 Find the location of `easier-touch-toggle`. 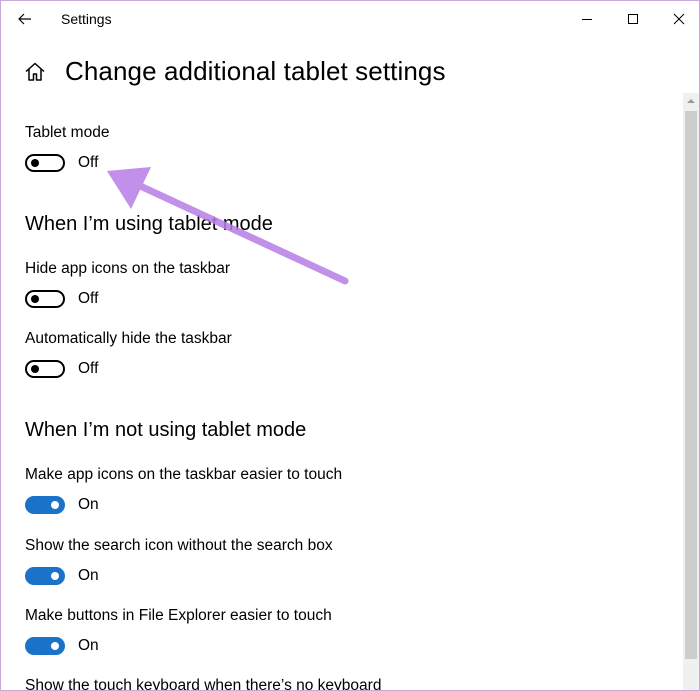

easier-touch-toggle is located at coordinates (45, 505).